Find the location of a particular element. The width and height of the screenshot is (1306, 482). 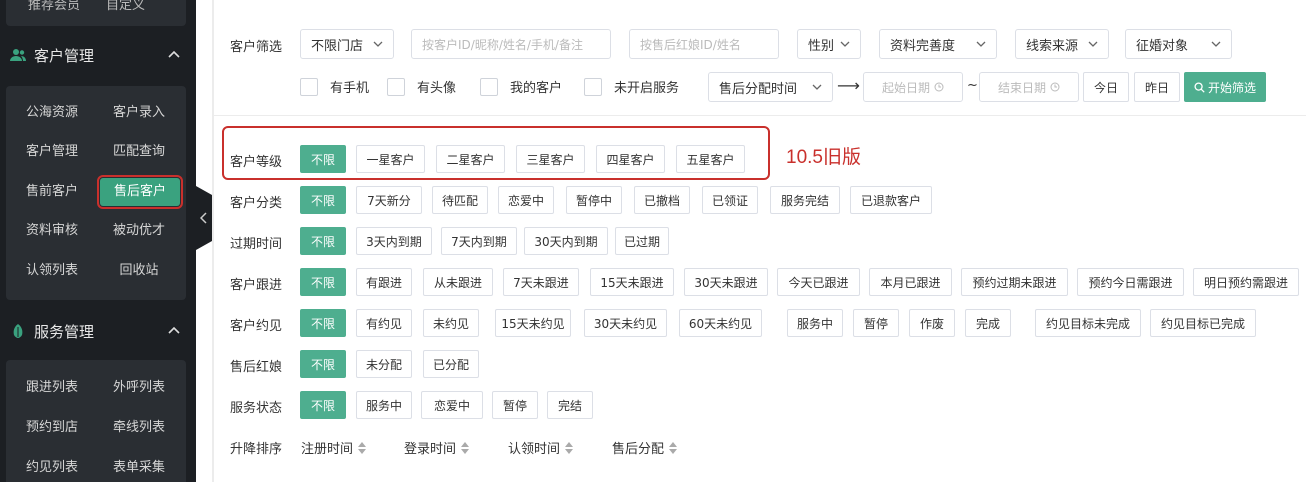

sort-field: 登录时间 is located at coordinates (437, 447).